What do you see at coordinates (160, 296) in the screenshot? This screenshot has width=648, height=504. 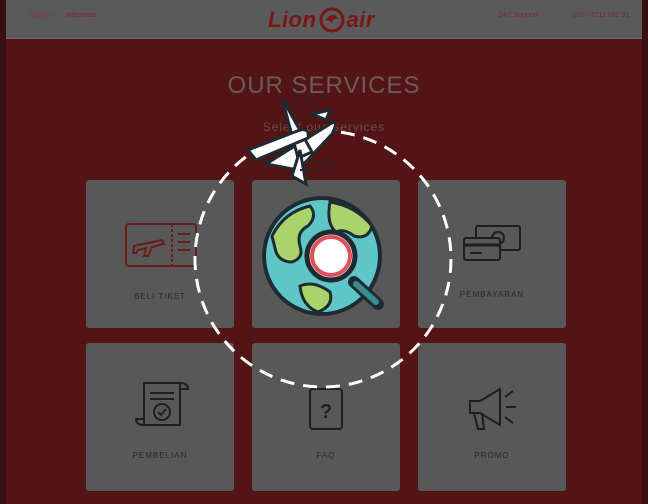 I see `service-label: BELI TIKET` at bounding box center [160, 296].